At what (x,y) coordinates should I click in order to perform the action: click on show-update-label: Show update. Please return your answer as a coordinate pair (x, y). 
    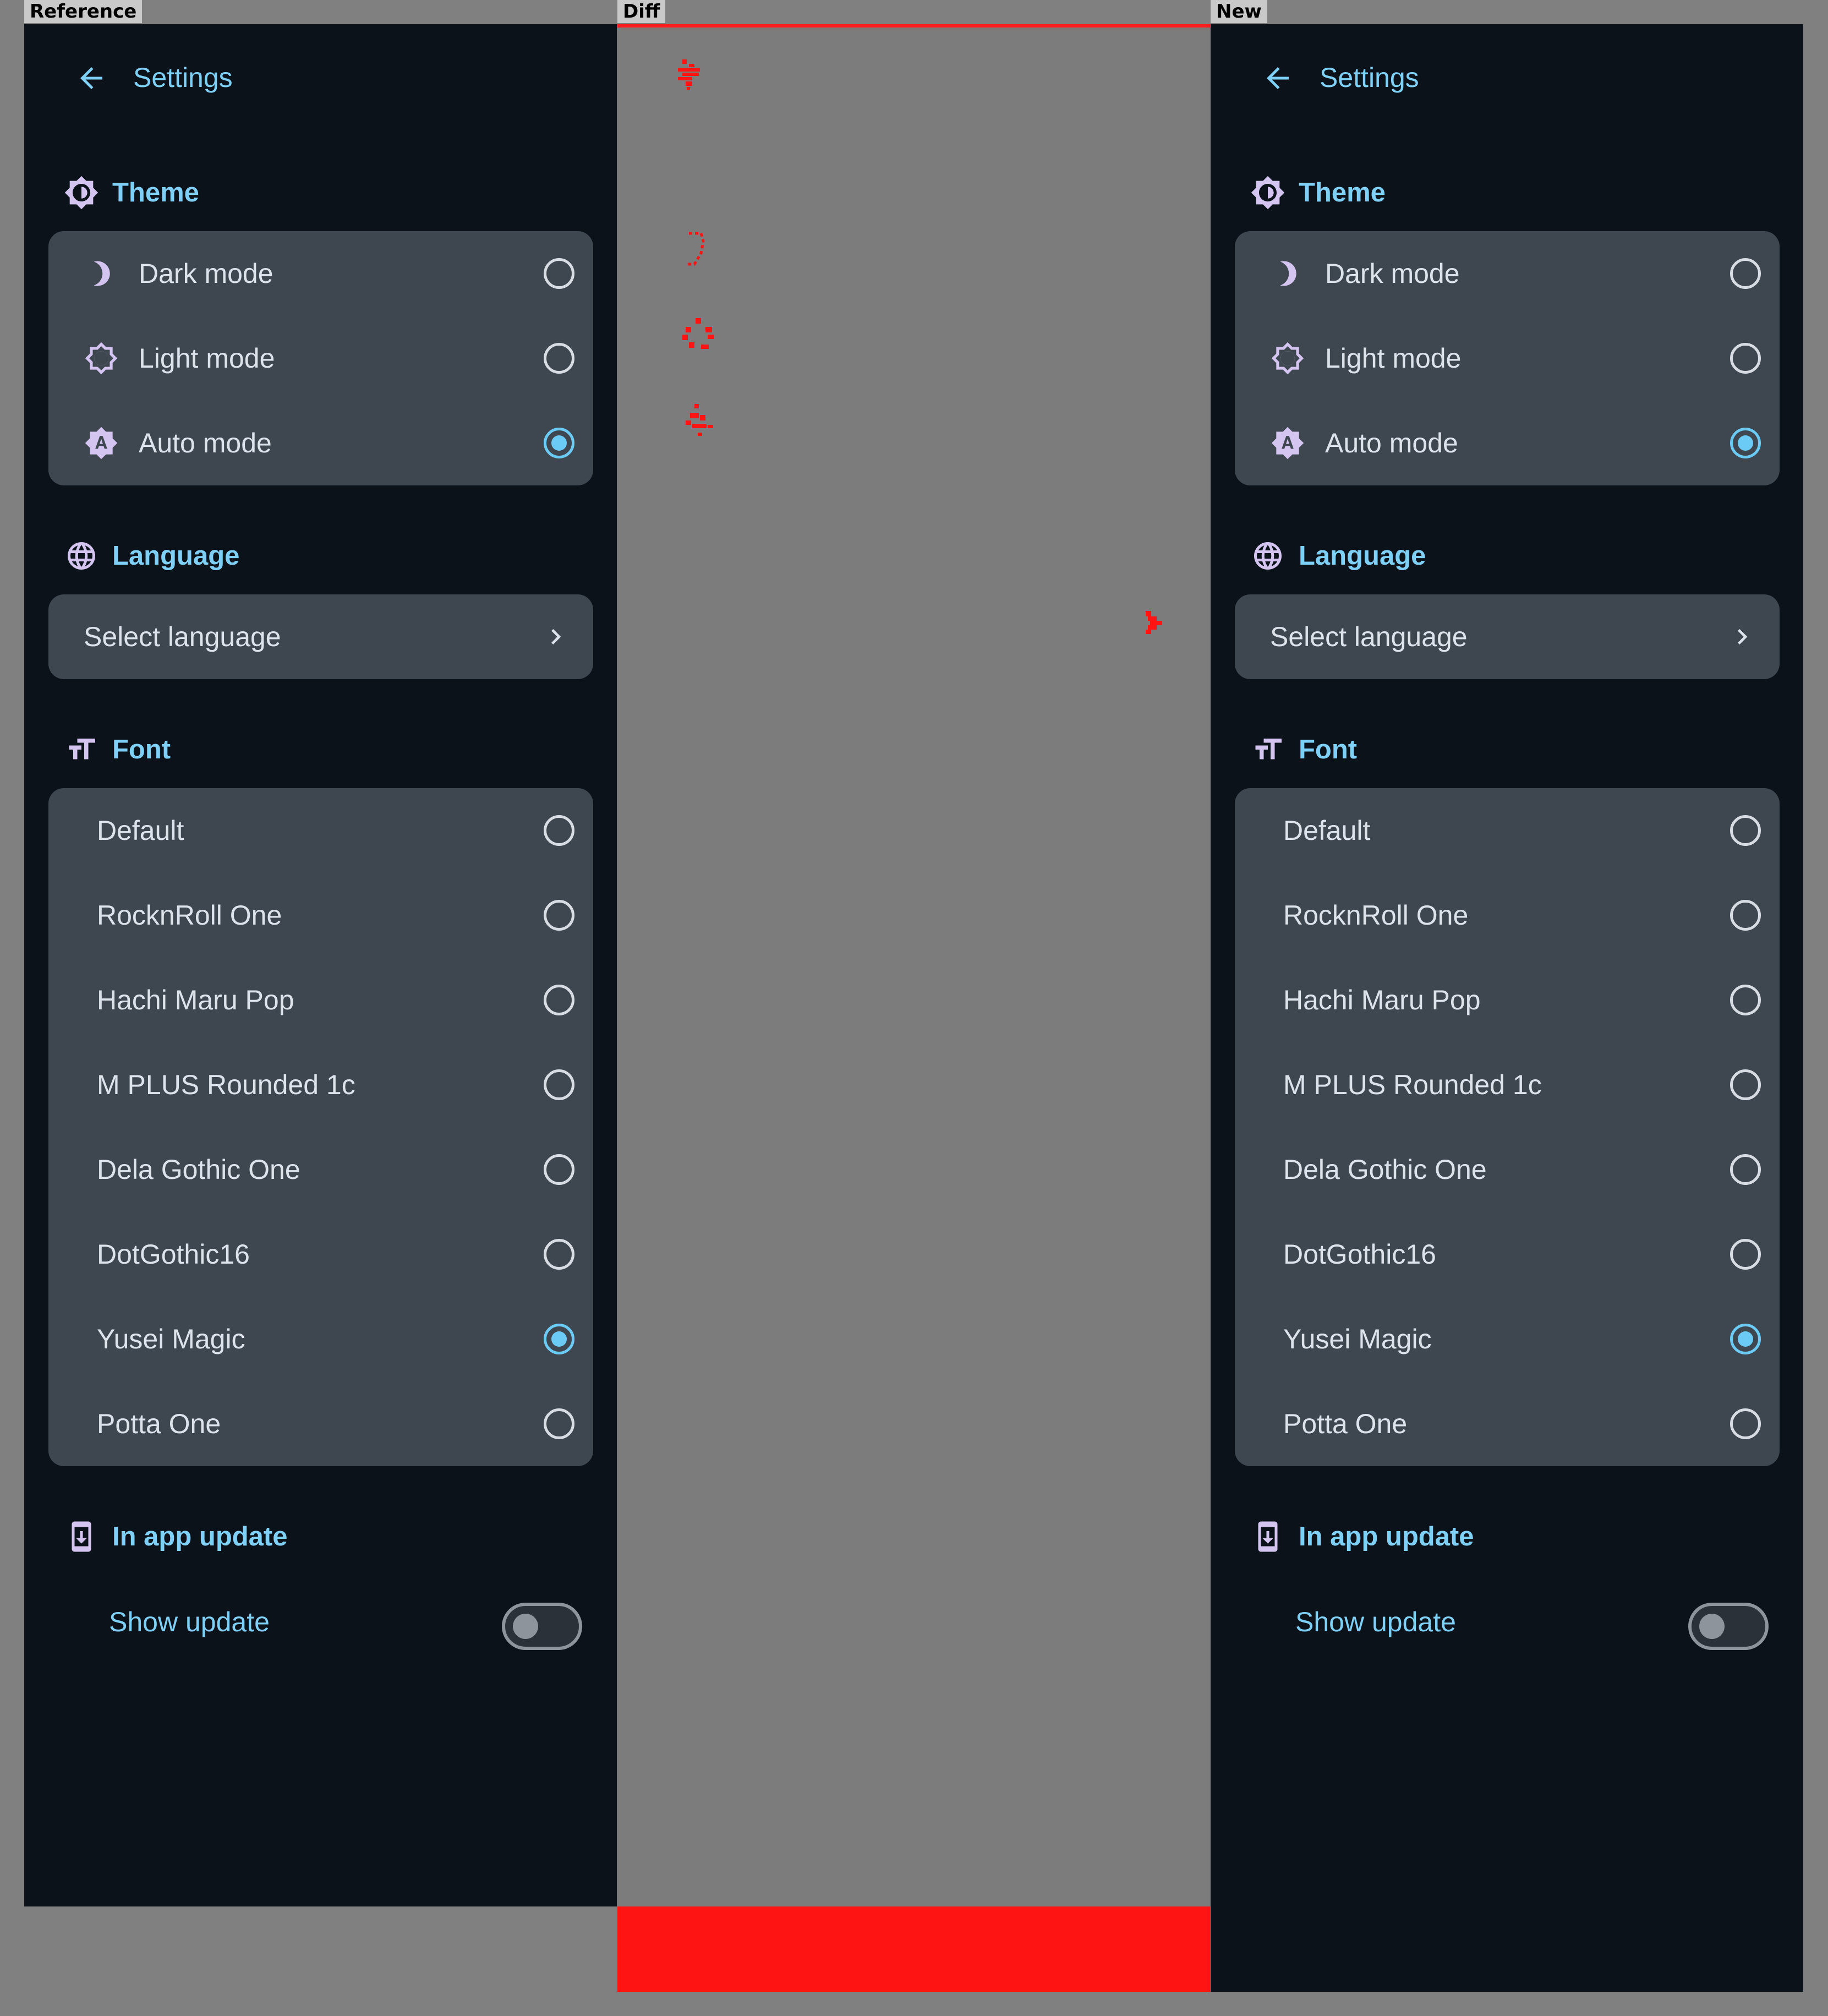
    Looking at the image, I should click on (1375, 1622).